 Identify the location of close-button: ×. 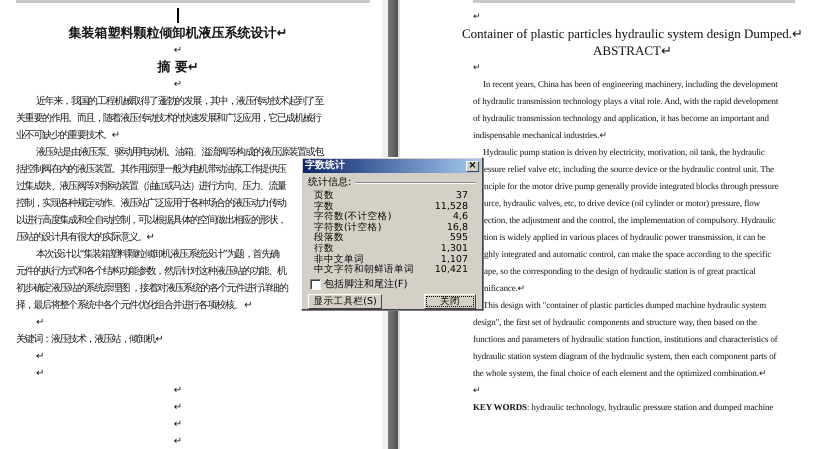
(472, 166).